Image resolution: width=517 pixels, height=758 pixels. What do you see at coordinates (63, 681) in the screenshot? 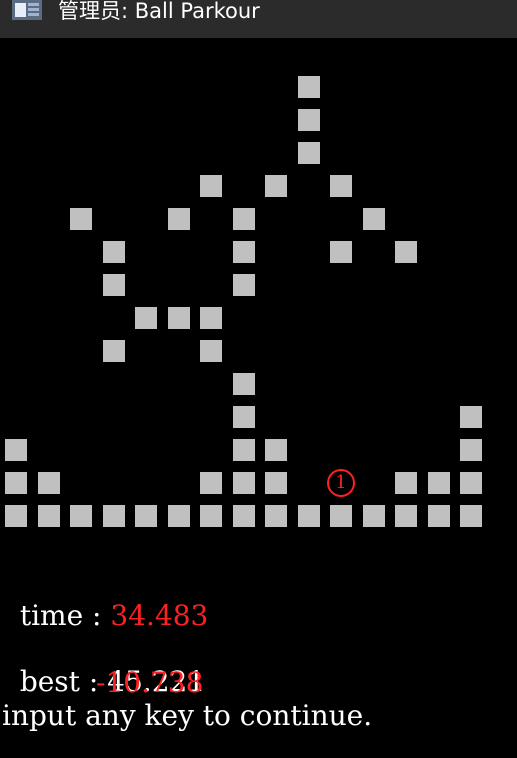
I see `best-label: best :` at bounding box center [63, 681].